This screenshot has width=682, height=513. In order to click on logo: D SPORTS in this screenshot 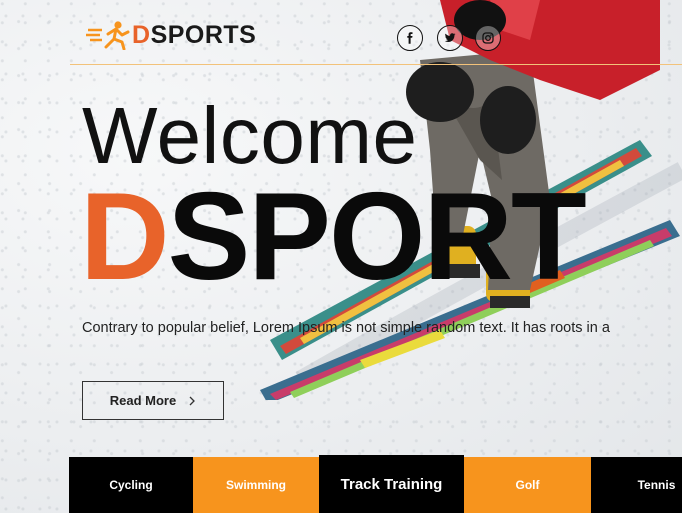, I will do `click(171, 35)`.